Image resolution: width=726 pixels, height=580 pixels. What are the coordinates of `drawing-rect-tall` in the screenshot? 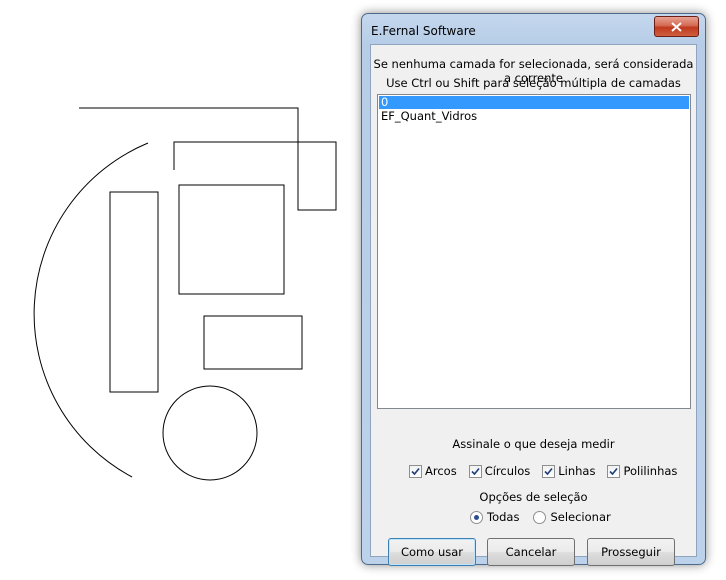 It's located at (134, 292).